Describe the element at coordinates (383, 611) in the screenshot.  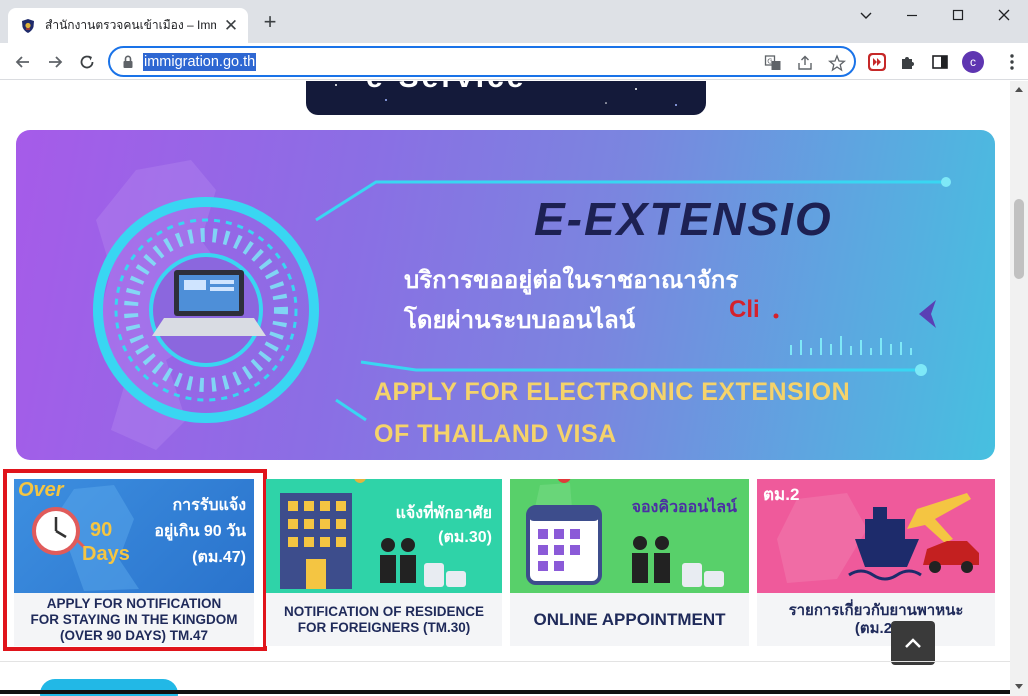
I see `card2-caption-line1: NOTIFICATION OF RESIDENCE` at that location.